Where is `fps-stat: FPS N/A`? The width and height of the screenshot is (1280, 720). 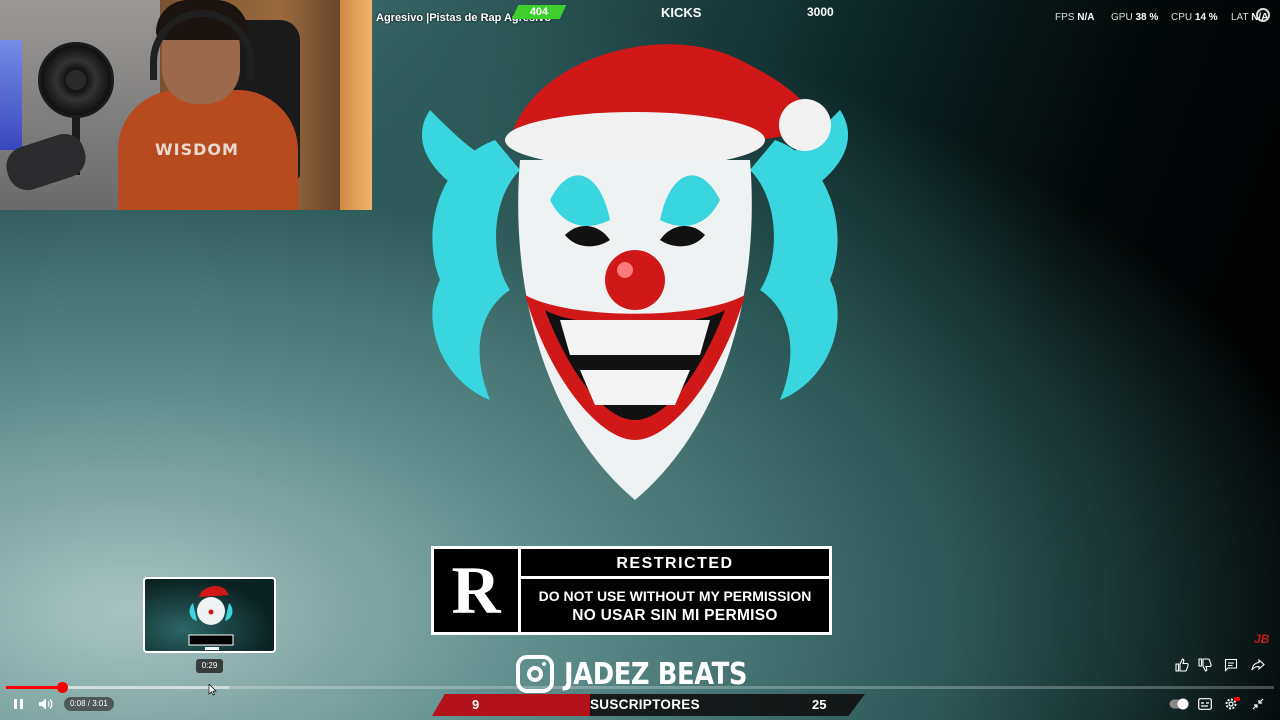 fps-stat: FPS N/A is located at coordinates (1074, 17).